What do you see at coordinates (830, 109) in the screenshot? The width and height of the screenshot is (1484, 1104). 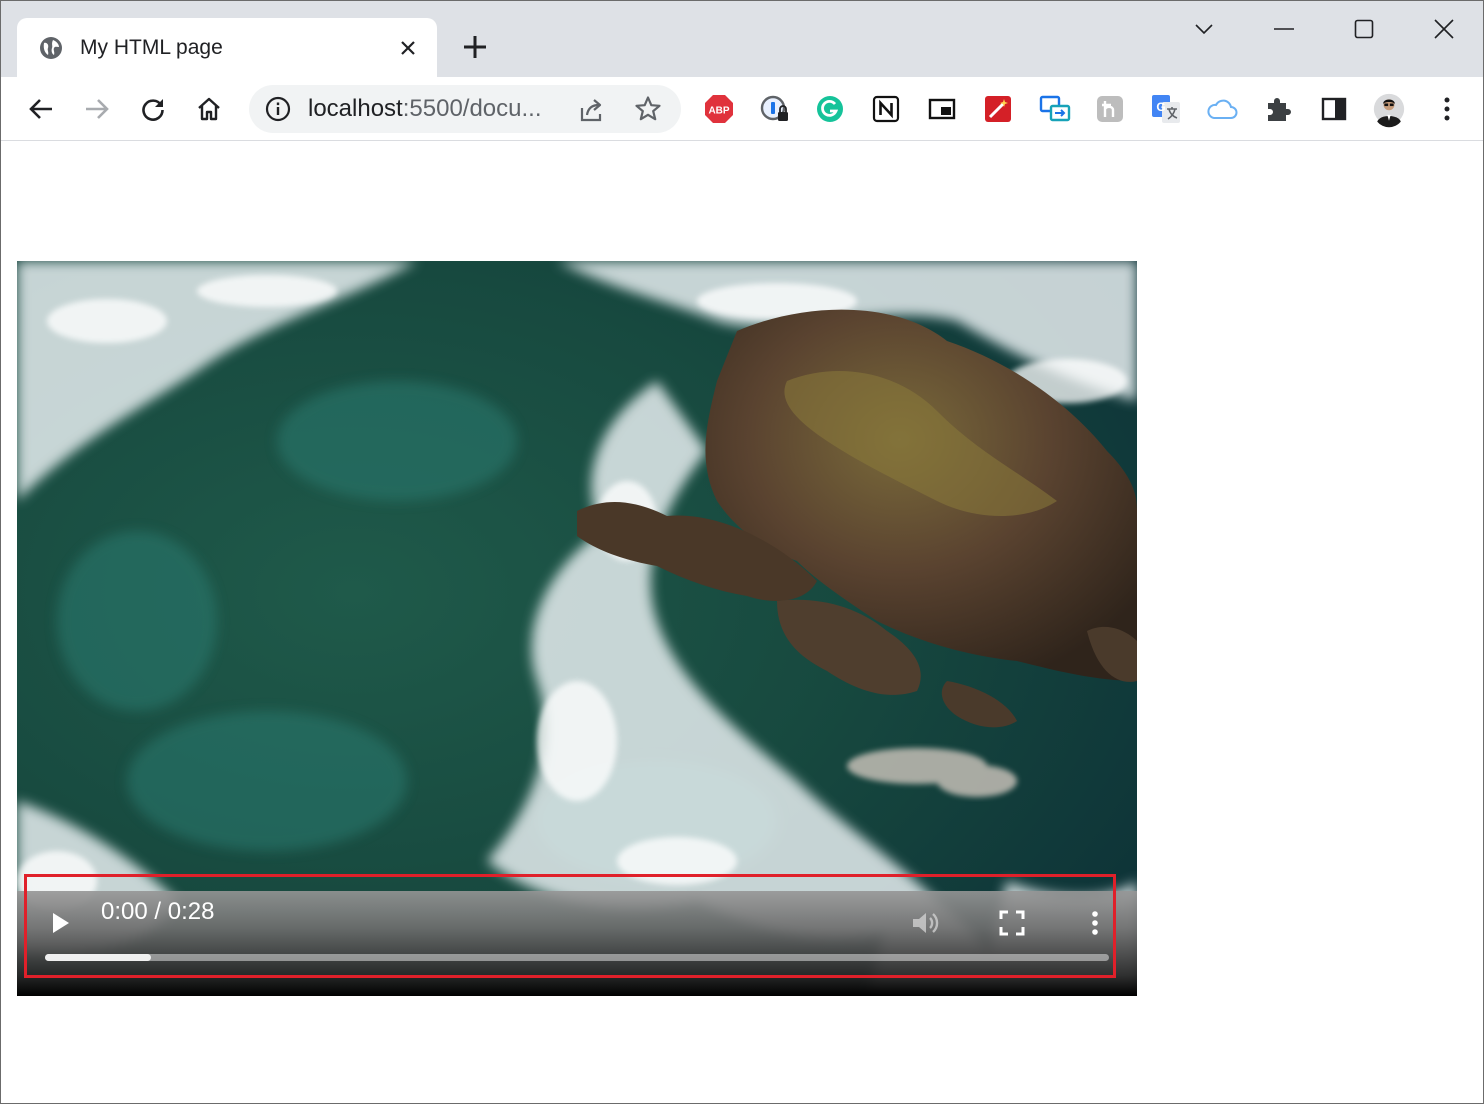 I see `grammarly-icon` at bounding box center [830, 109].